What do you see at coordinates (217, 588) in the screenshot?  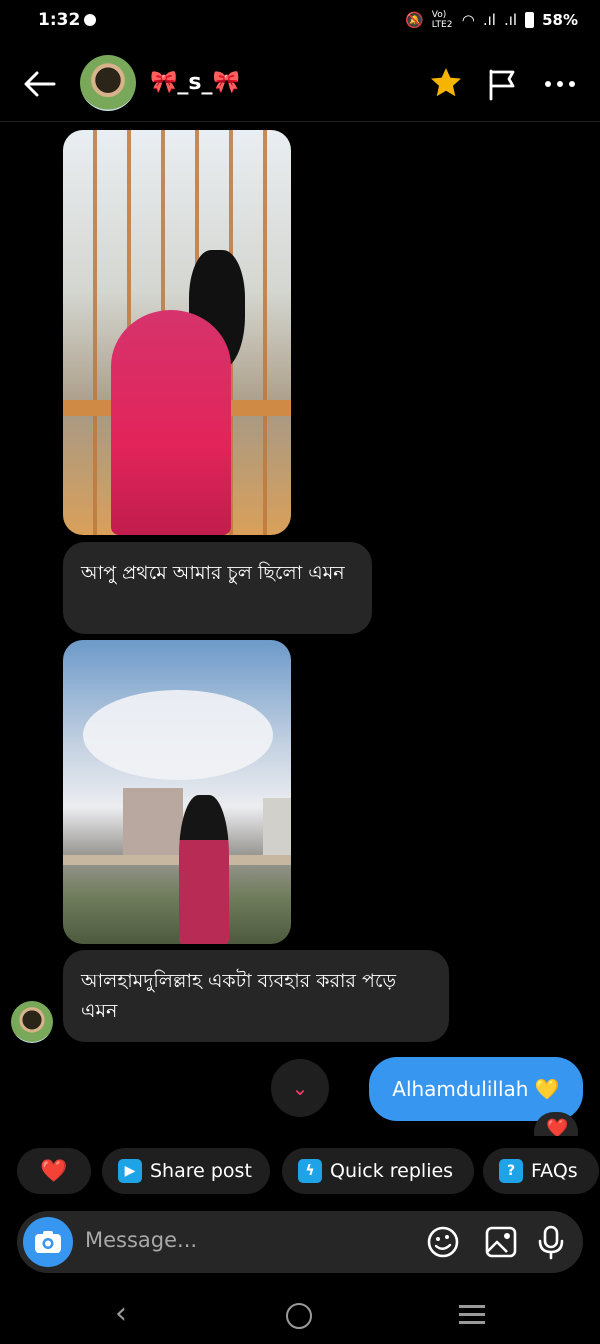 I see `incoming-message-bubble: আপু প্রথমে আমার চুল ছিলো এমন` at bounding box center [217, 588].